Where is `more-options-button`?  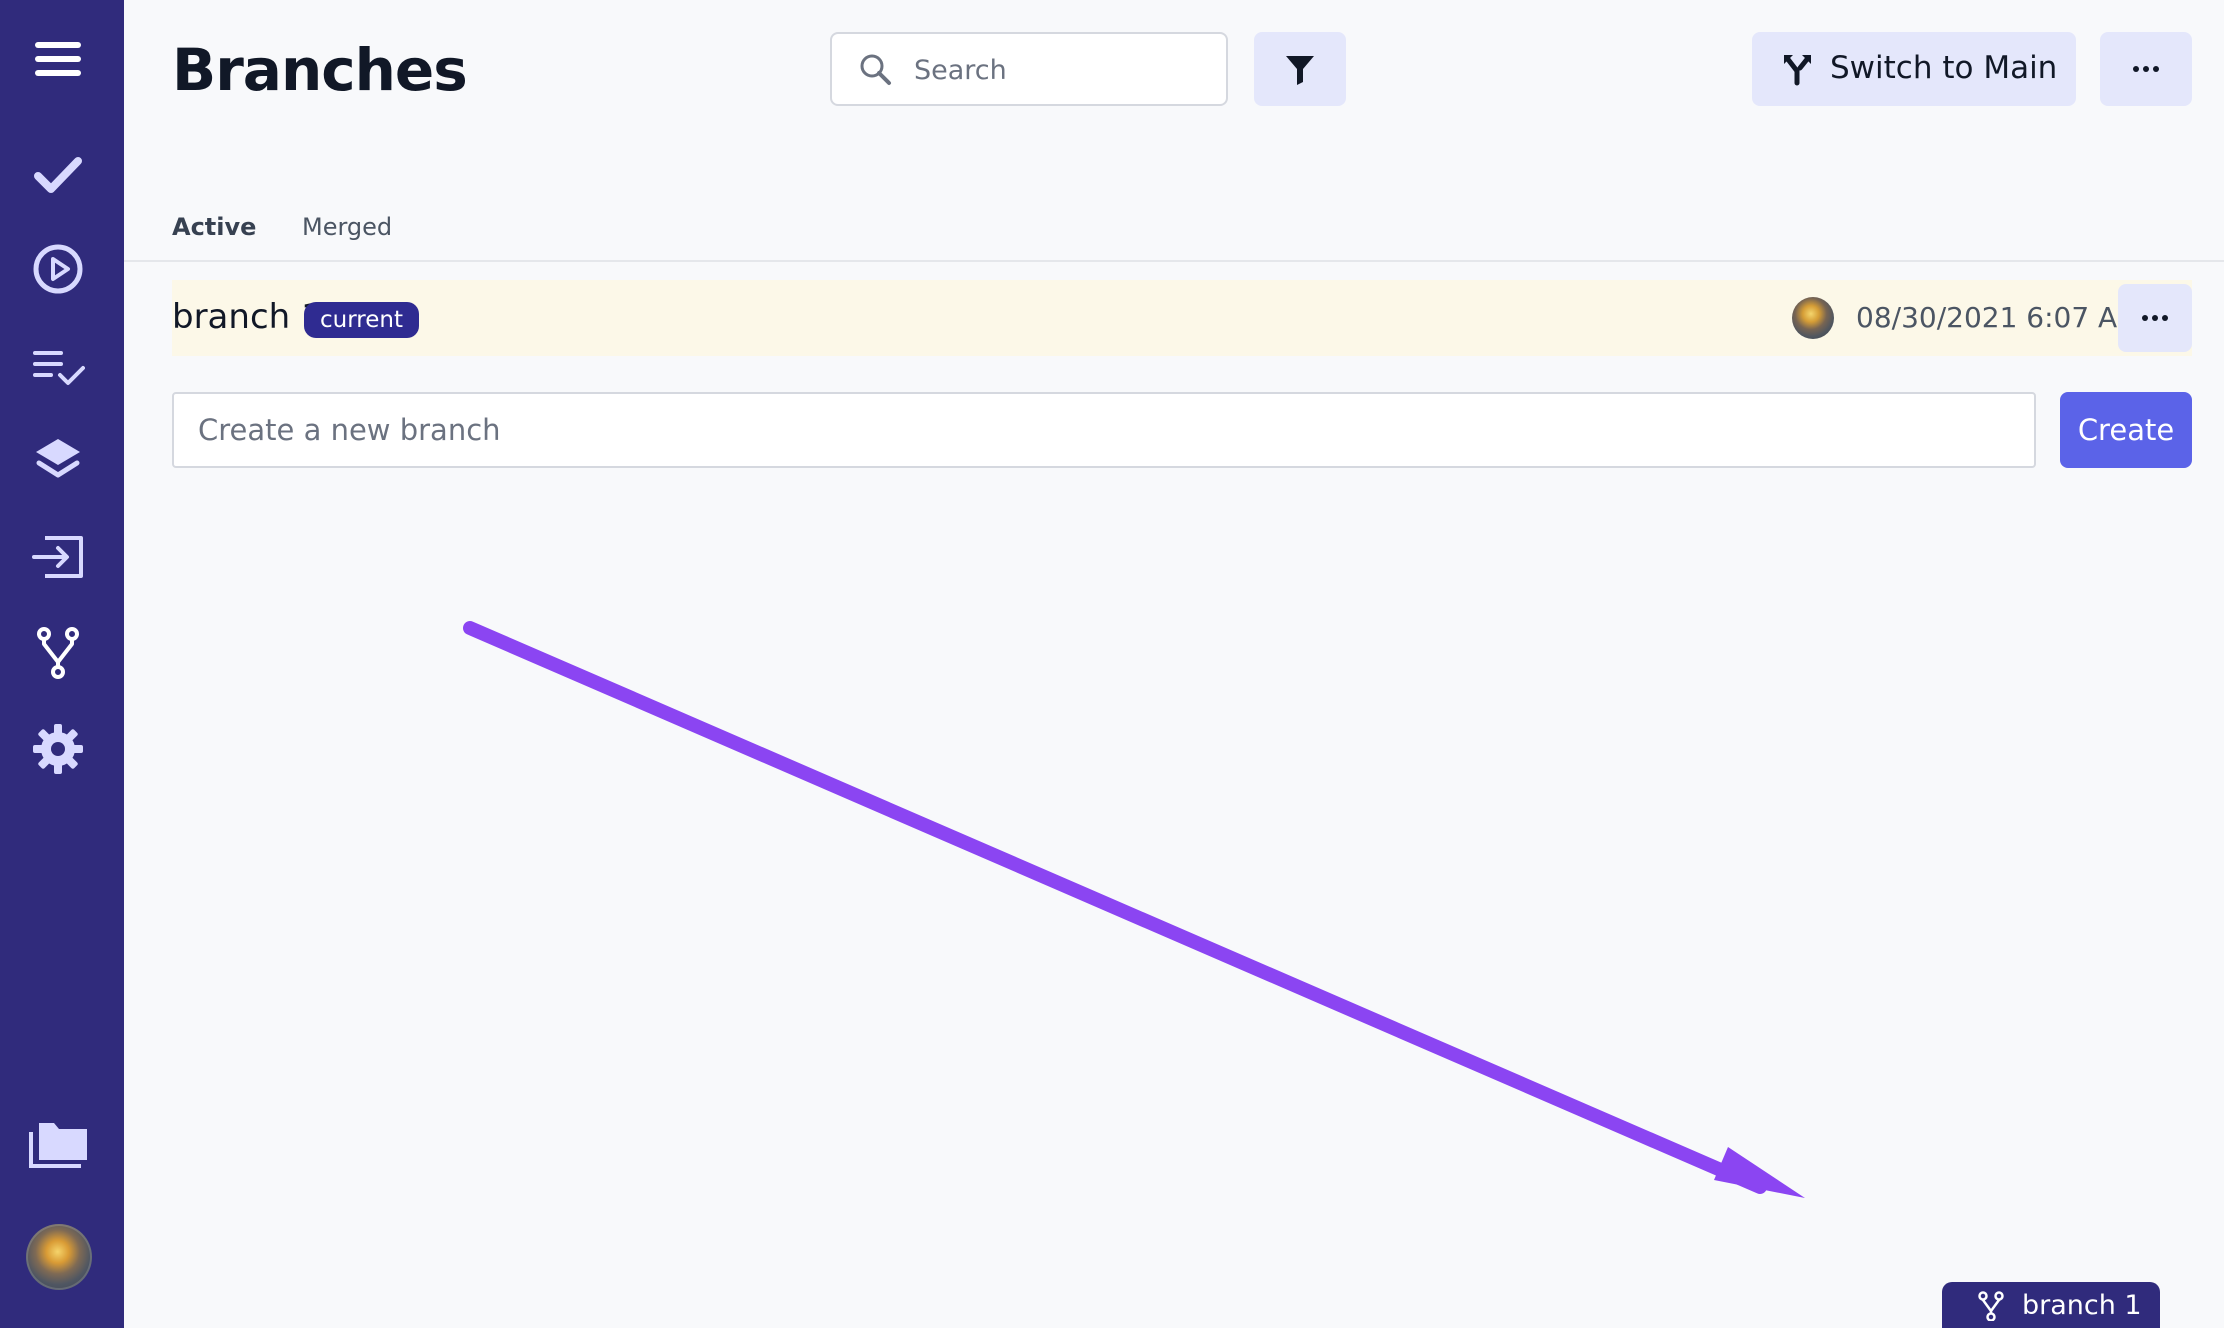 more-options-button is located at coordinates (2146, 69).